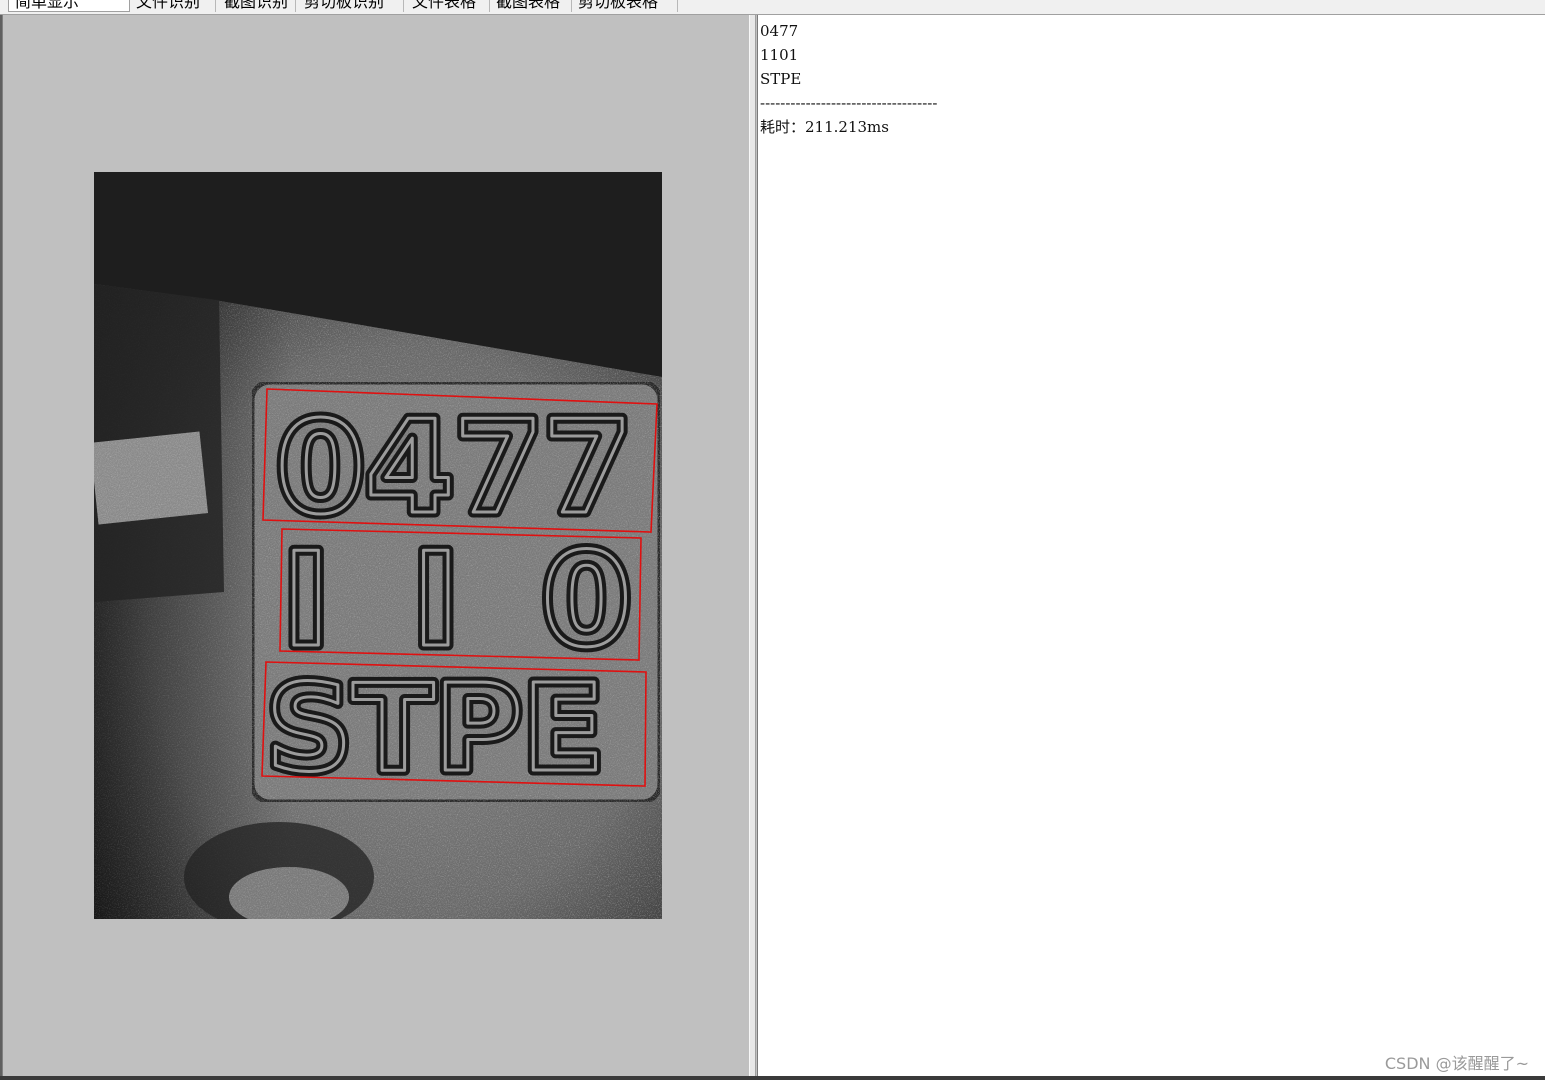  What do you see at coordinates (257, 6) in the screenshot?
I see `screenshot-recognize-button: 截图识别` at bounding box center [257, 6].